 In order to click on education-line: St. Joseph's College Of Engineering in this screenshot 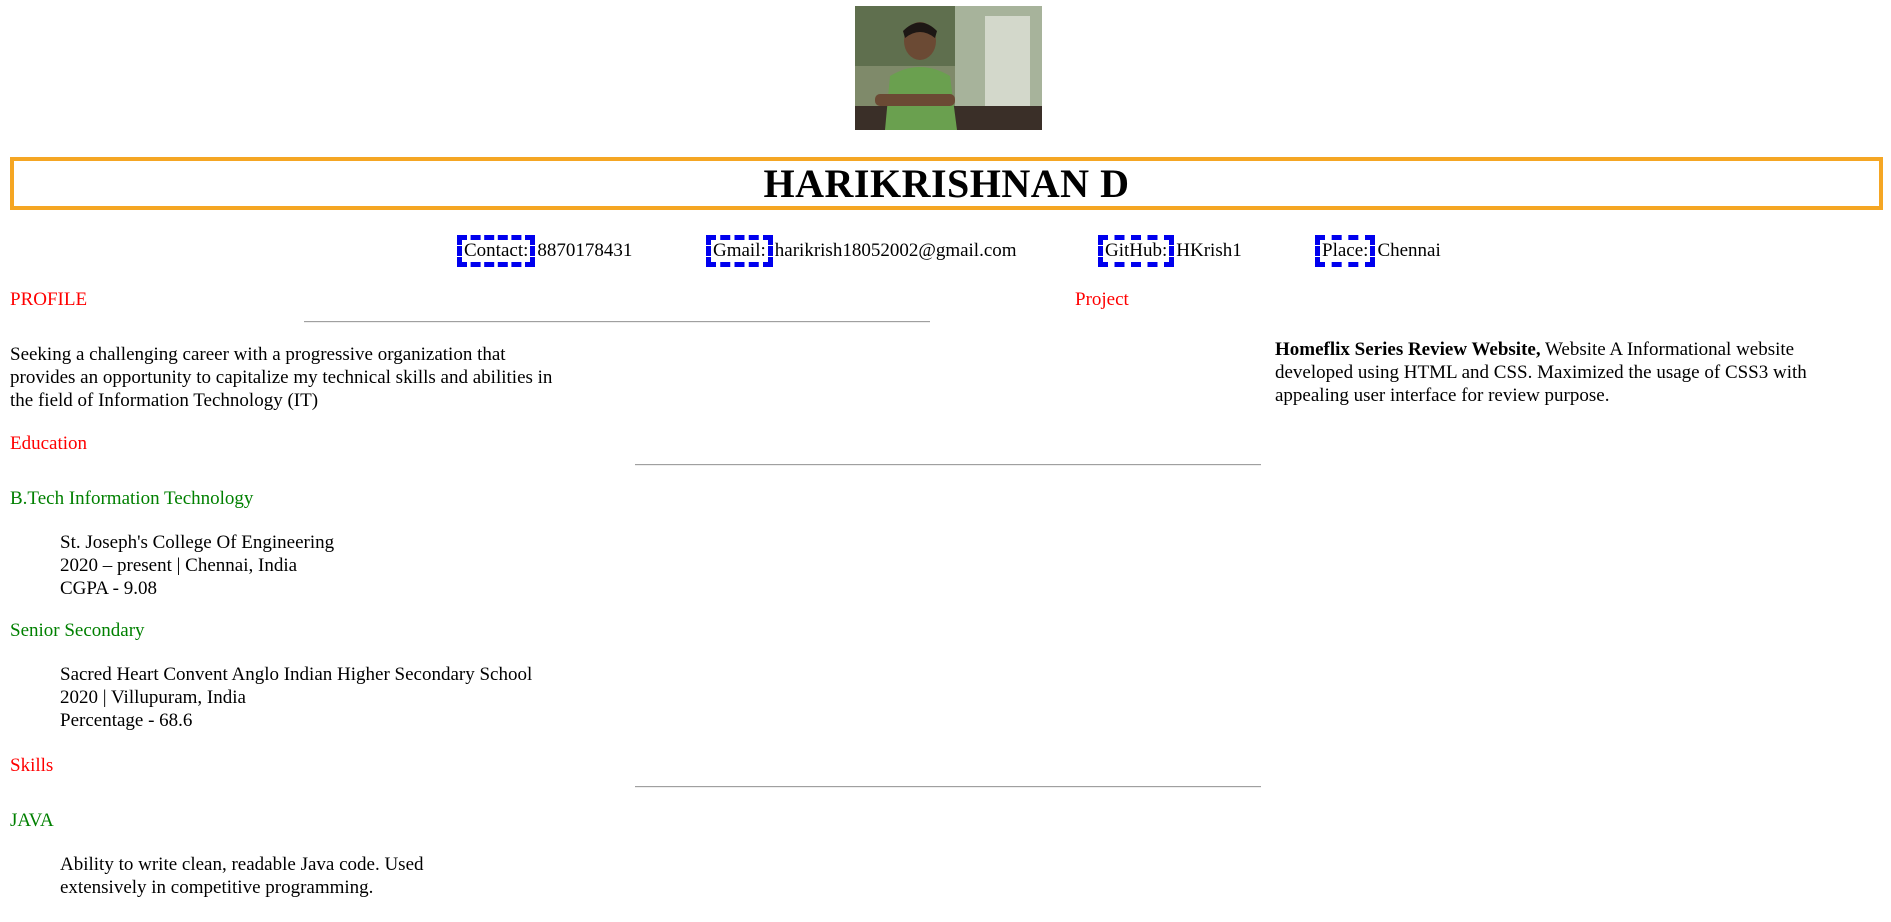, I will do `click(197, 542)`.